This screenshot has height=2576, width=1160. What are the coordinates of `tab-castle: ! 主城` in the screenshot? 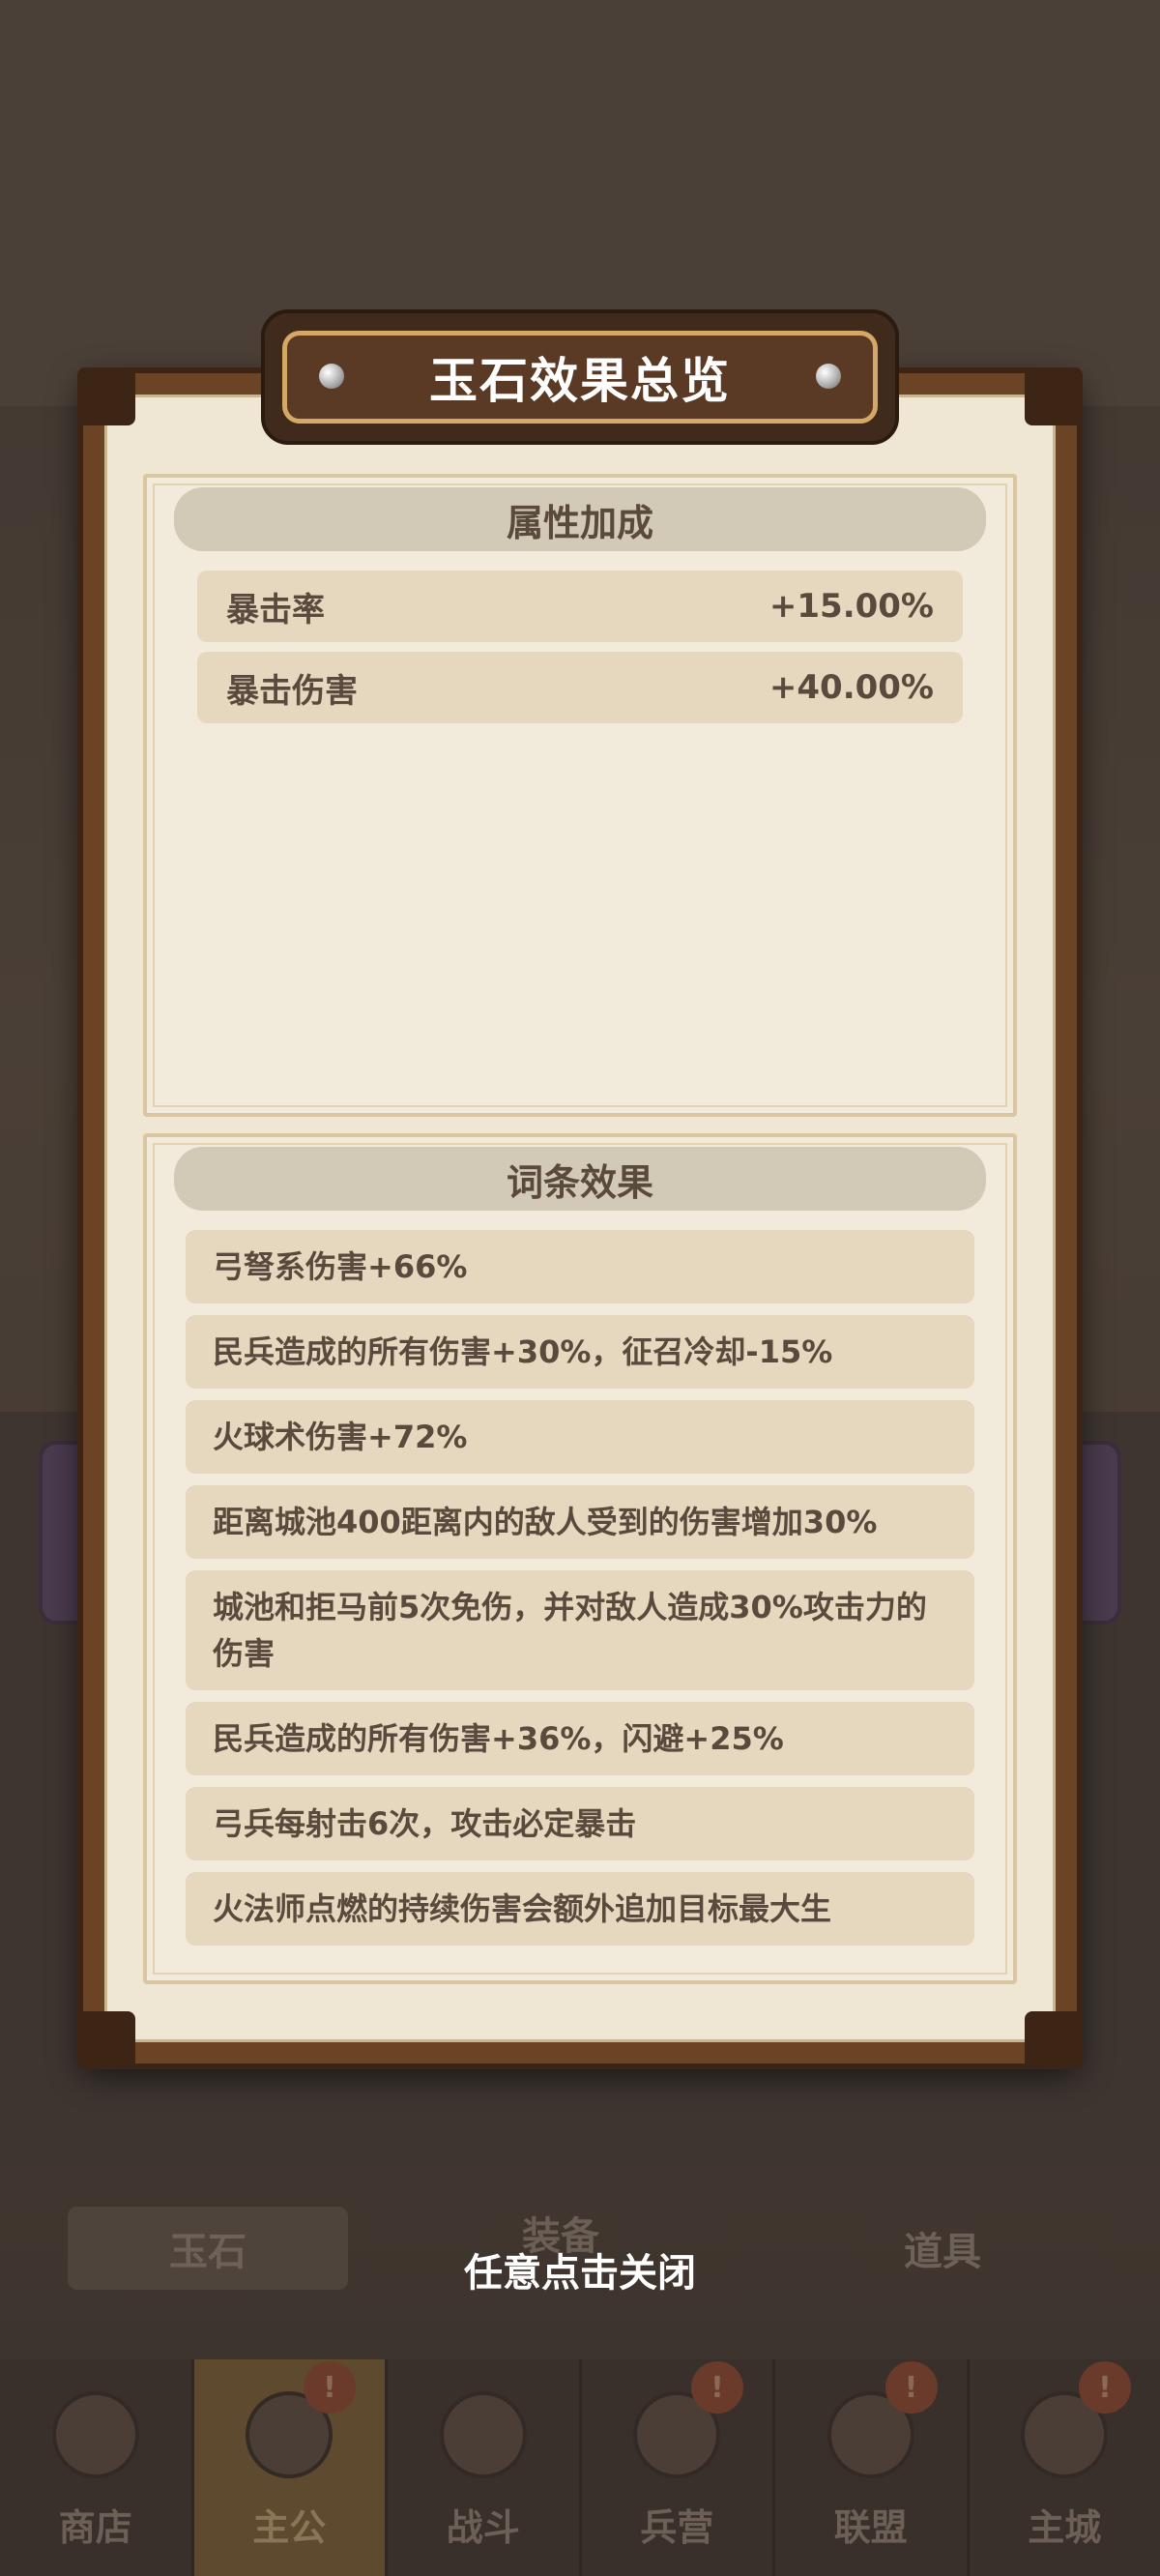 It's located at (1065, 2467).